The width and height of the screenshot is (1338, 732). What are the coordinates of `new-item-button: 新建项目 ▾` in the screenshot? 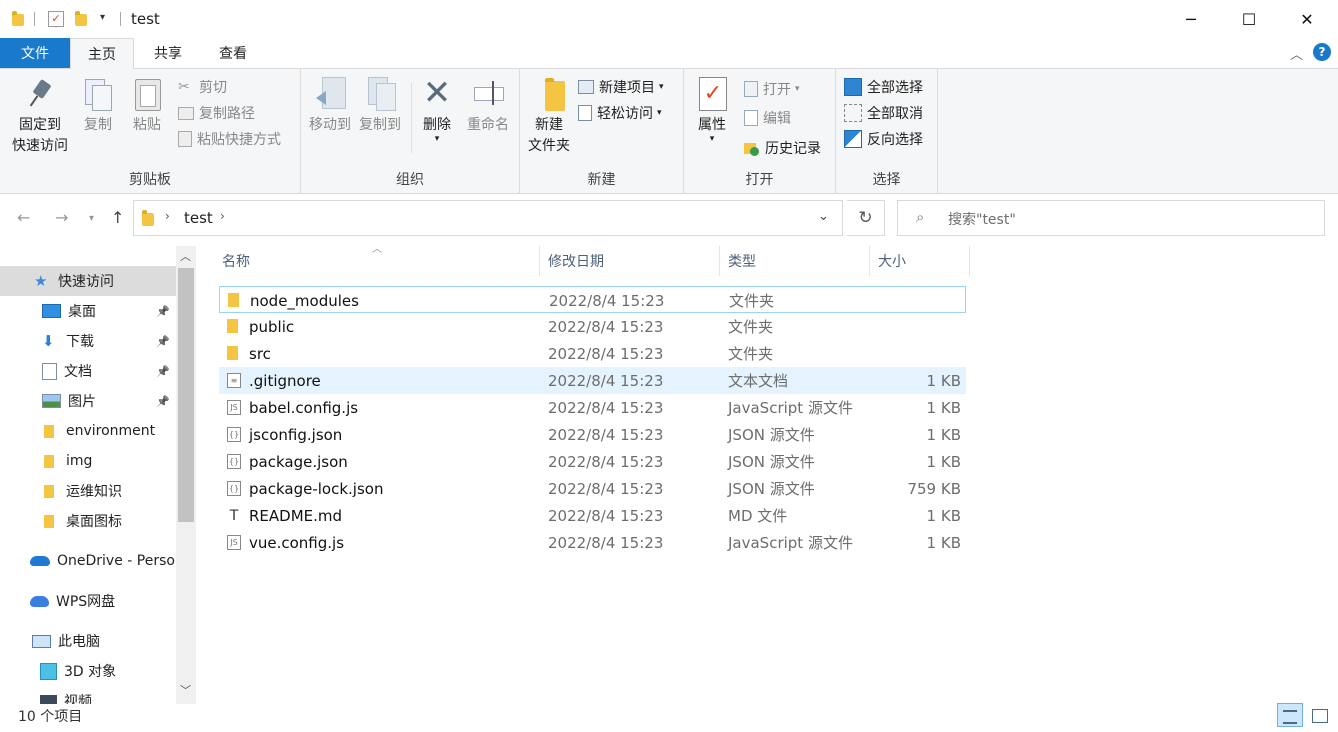 It's located at (621, 87).